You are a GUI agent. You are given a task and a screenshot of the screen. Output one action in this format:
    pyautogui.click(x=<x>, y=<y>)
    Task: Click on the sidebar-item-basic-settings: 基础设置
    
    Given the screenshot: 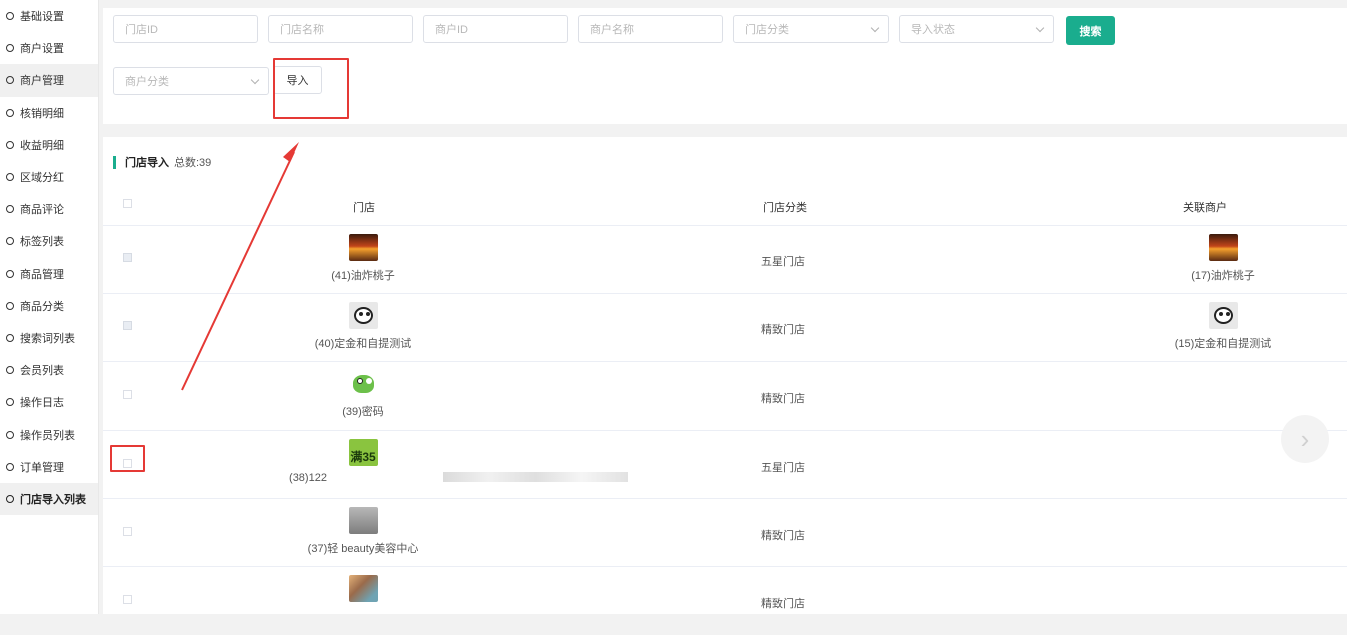 What is the action you would take?
    pyautogui.click(x=49, y=16)
    